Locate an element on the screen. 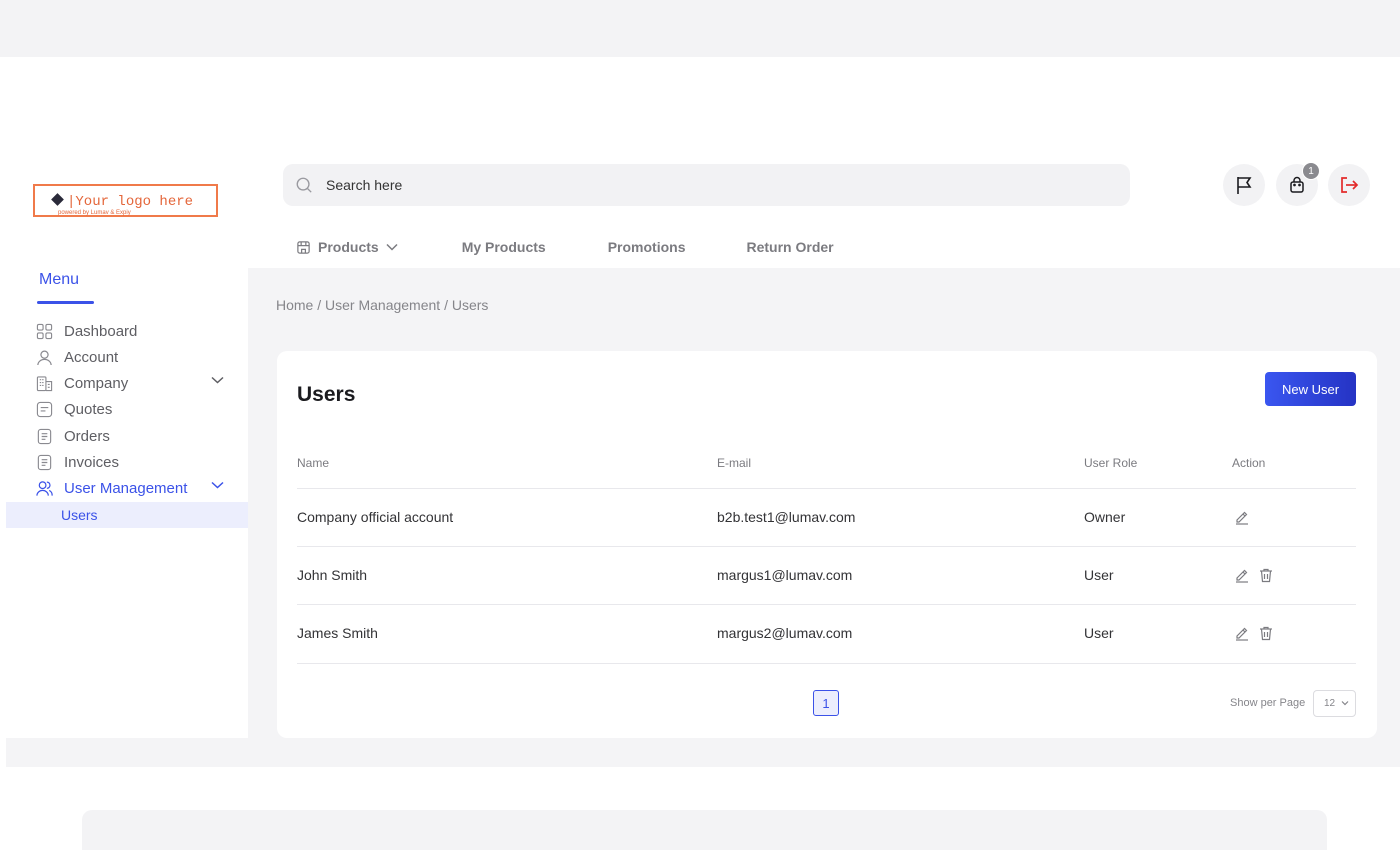 This screenshot has height=850, width=1400. sidebar-item-label: Account is located at coordinates (91, 357).